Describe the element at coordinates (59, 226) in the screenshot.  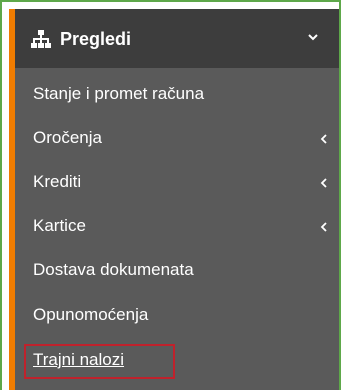
I see `menu-item-kartice: Kartice` at that location.